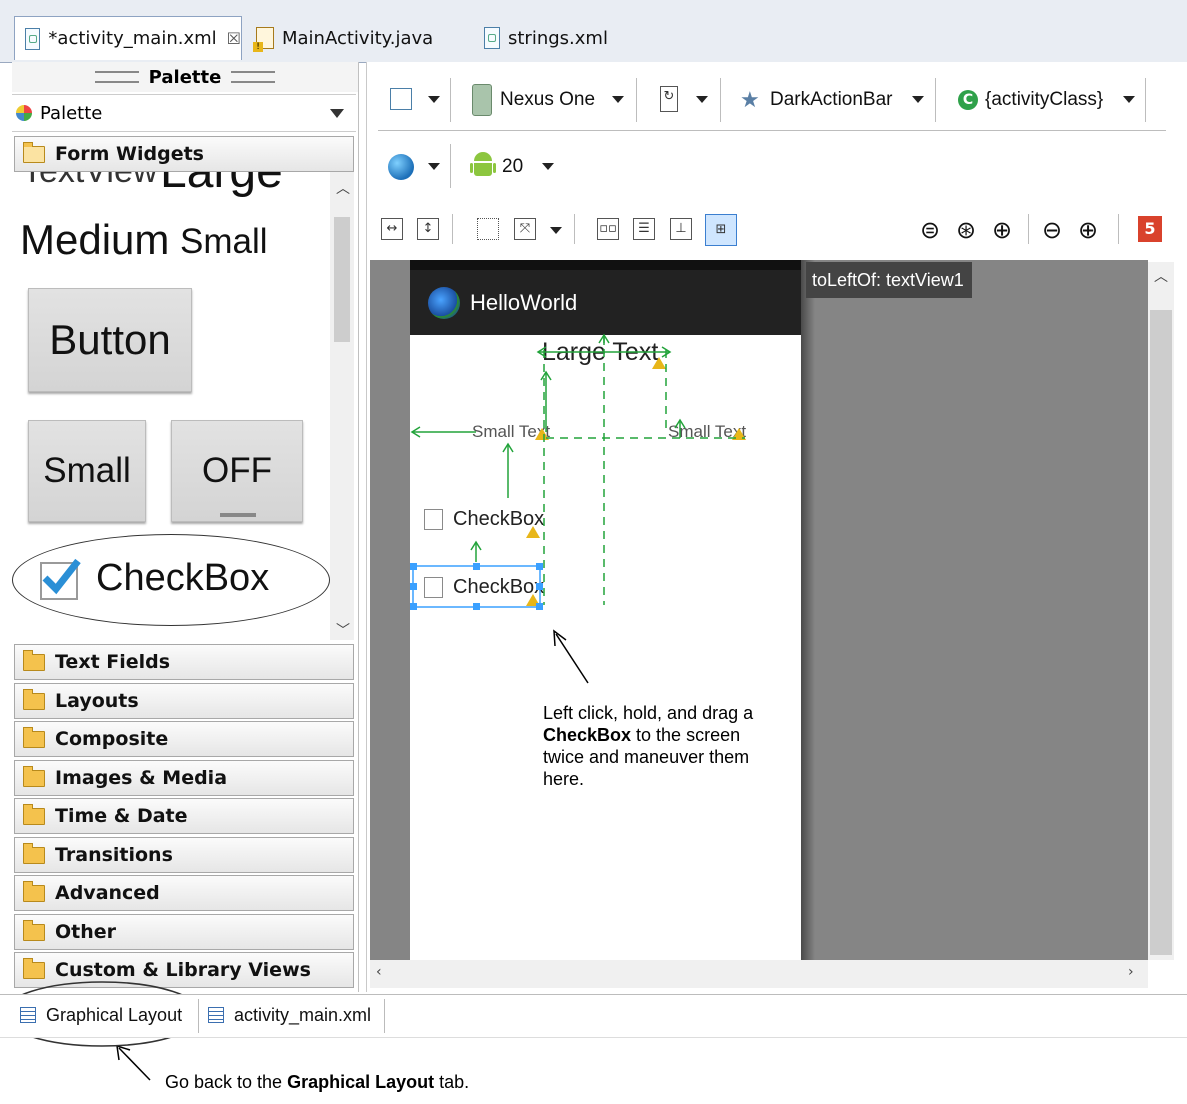 This screenshot has width=1187, height=1104. I want to click on tab-graphical-layout: Graphical Layout, so click(101, 1015).